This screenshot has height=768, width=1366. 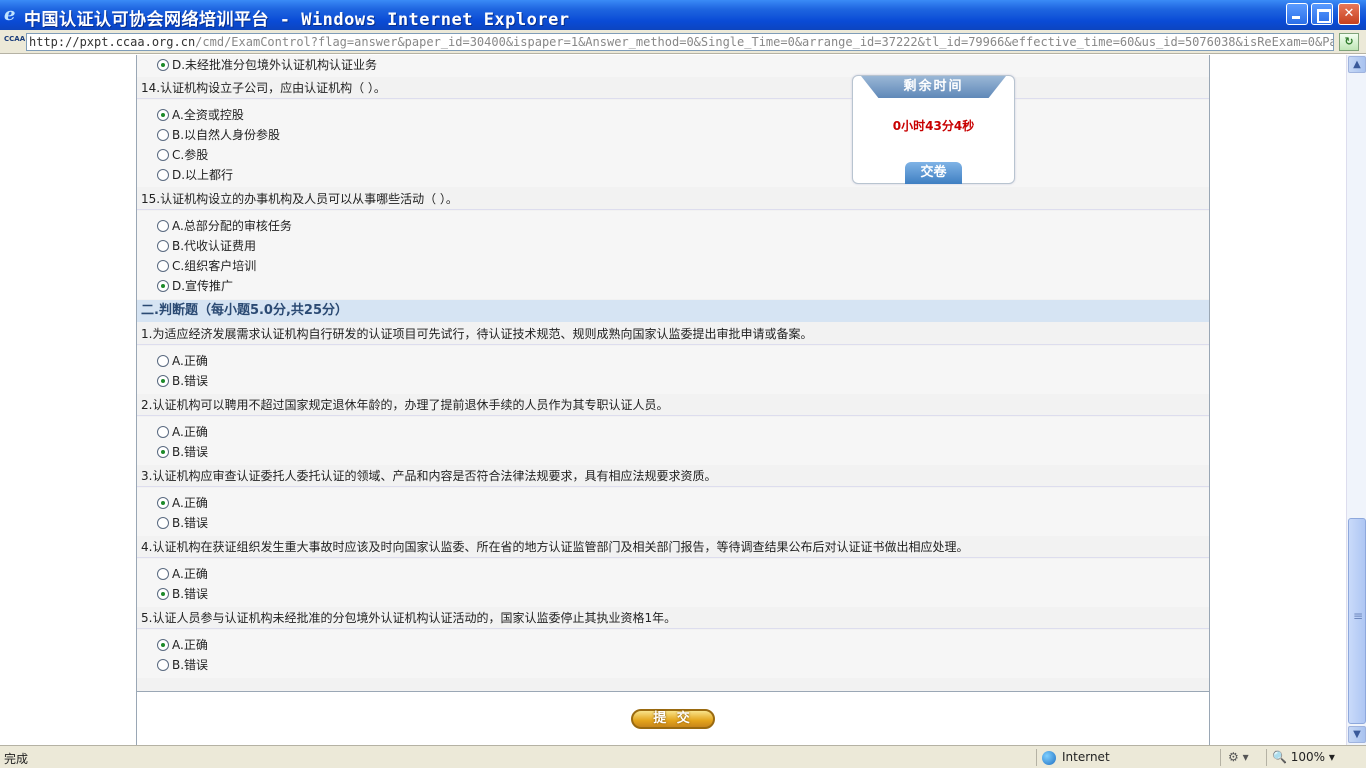 What do you see at coordinates (673, 199) in the screenshot?
I see `q15-text: 15.认证机构设立的办事机构及人员可以从事哪些活动（ ）。` at bounding box center [673, 199].